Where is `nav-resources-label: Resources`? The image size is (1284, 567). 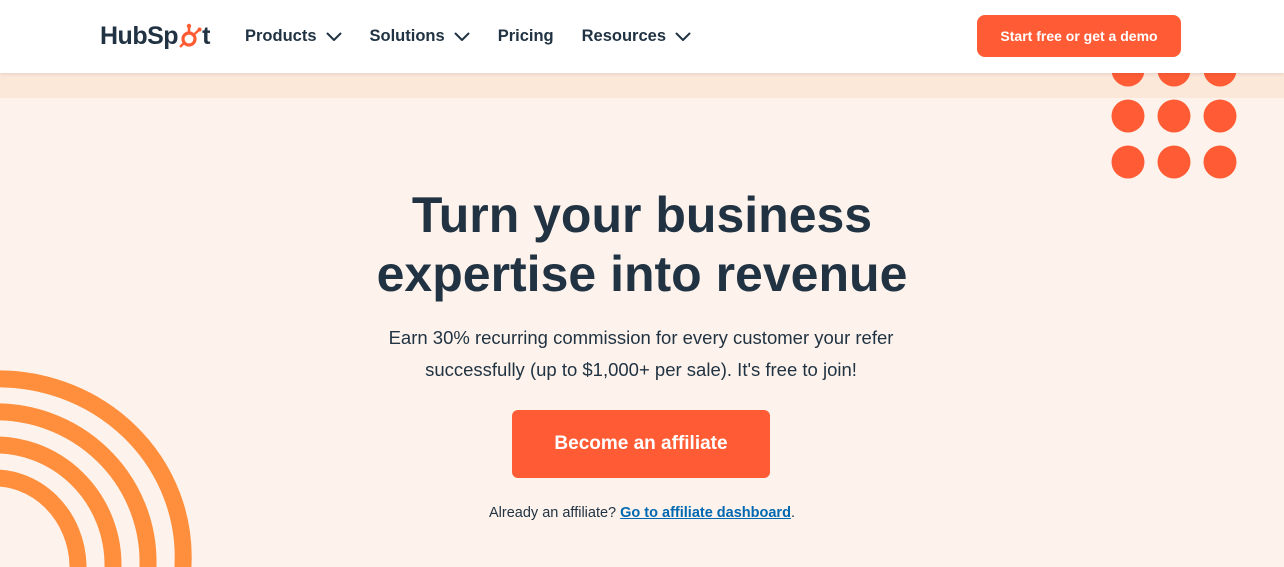 nav-resources-label: Resources is located at coordinates (624, 36).